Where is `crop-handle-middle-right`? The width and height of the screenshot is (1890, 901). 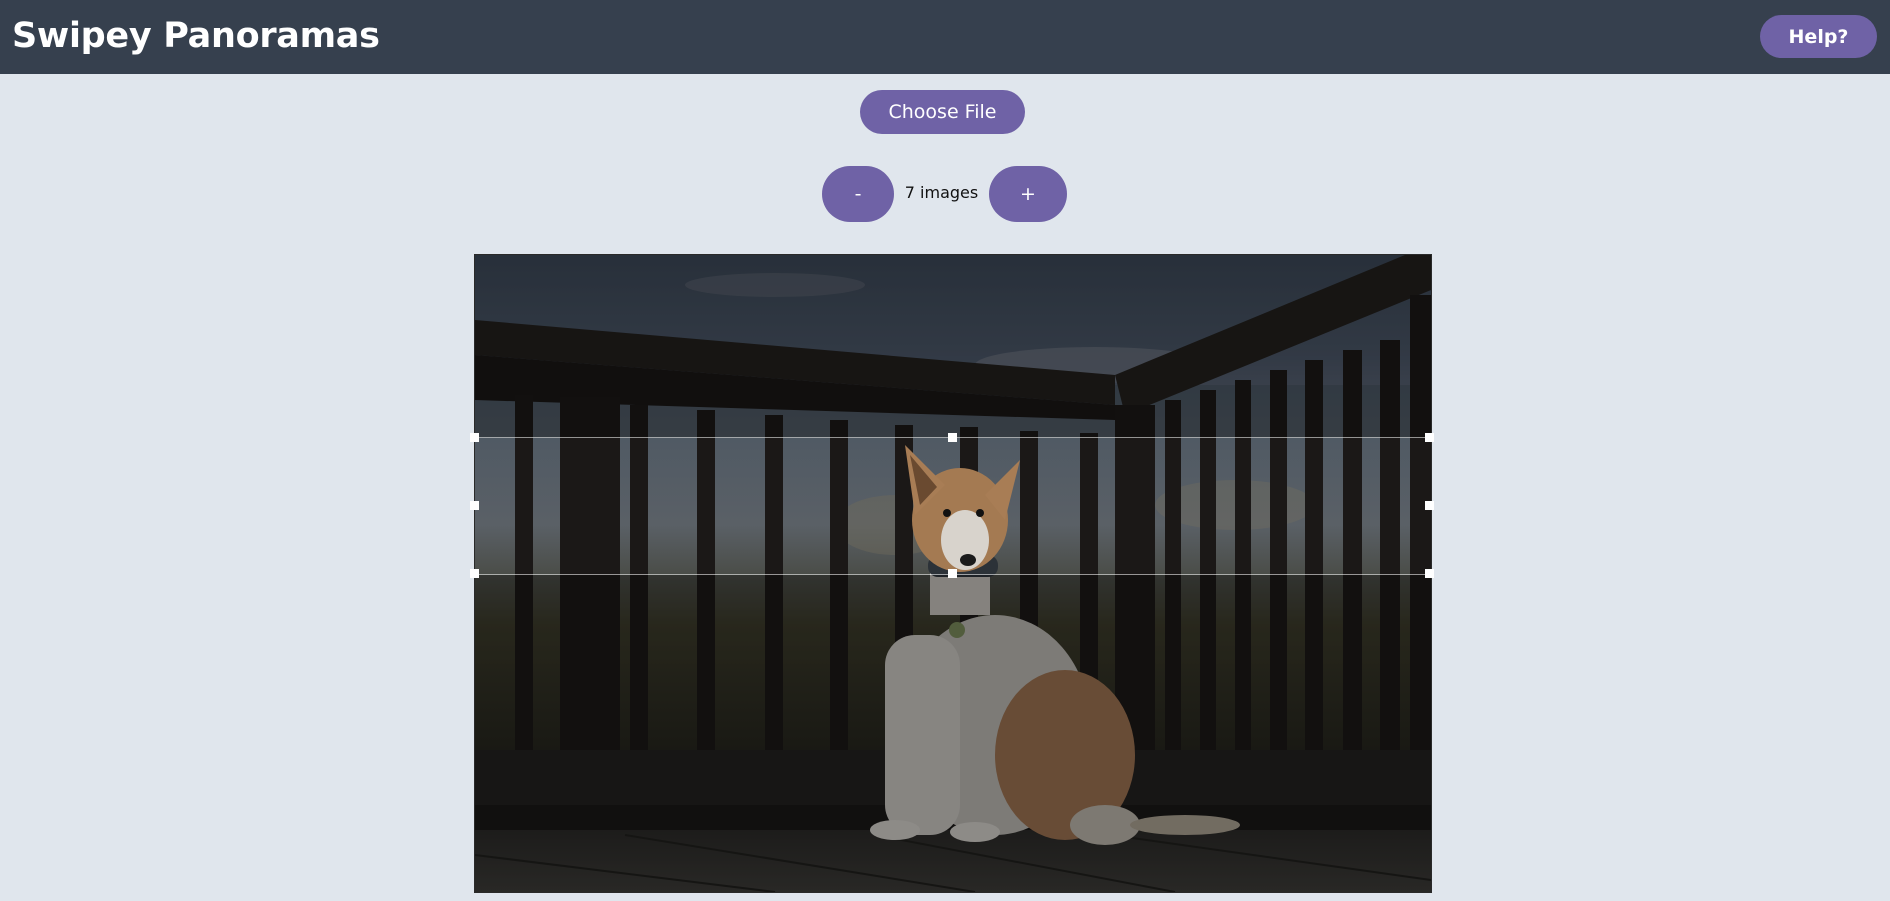
crop-handle-middle-right is located at coordinates (1429, 505).